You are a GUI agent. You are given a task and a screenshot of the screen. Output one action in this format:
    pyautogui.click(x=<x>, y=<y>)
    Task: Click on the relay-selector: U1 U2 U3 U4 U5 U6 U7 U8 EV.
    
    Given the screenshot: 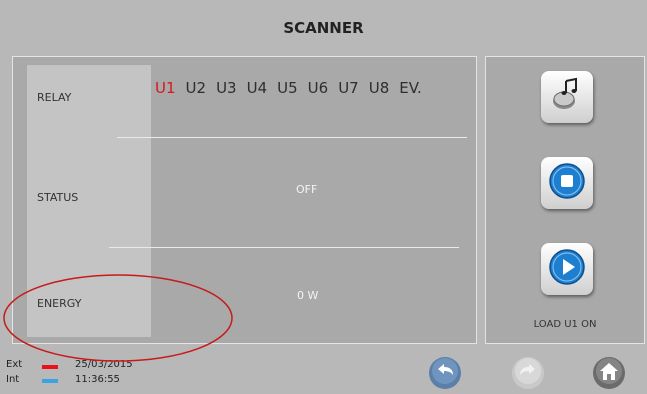 What is the action you would take?
    pyautogui.click(x=288, y=88)
    